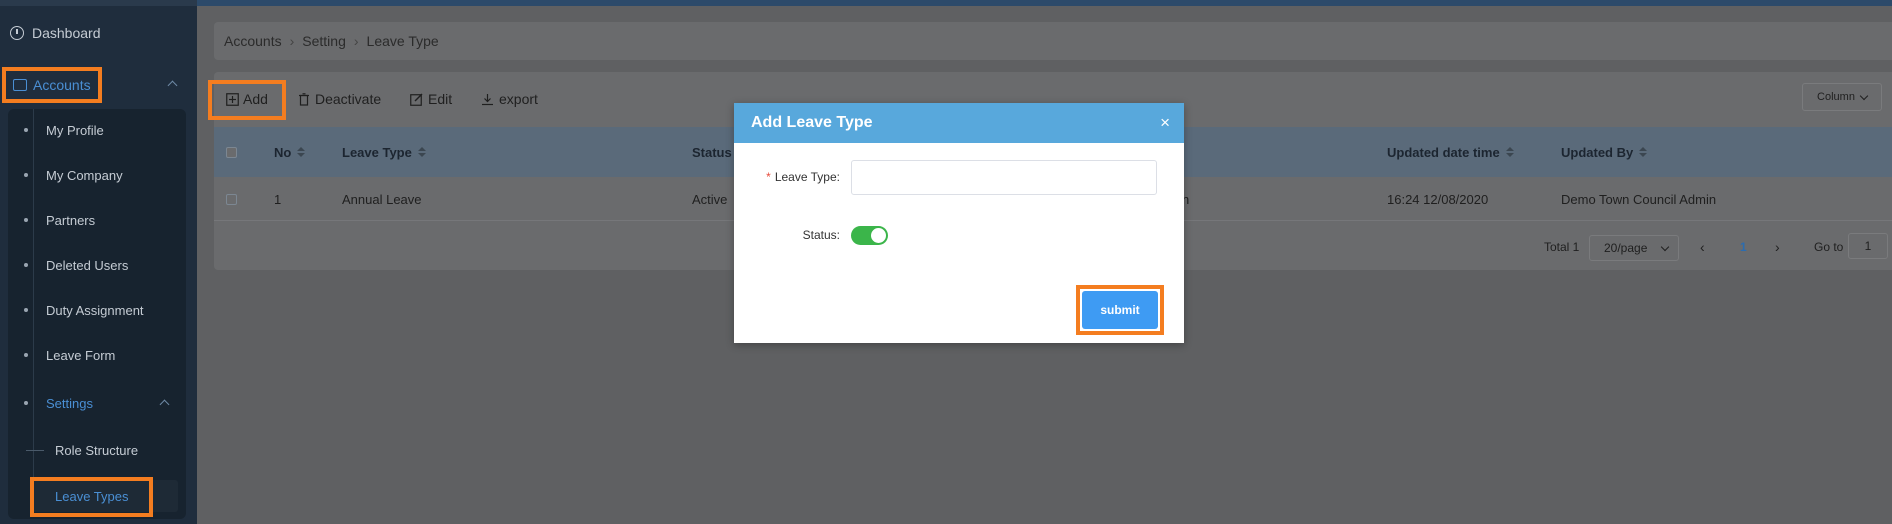 This screenshot has height=524, width=1892. What do you see at coordinates (71, 220) in the screenshot?
I see `sidebar-item-label: Partners` at bounding box center [71, 220].